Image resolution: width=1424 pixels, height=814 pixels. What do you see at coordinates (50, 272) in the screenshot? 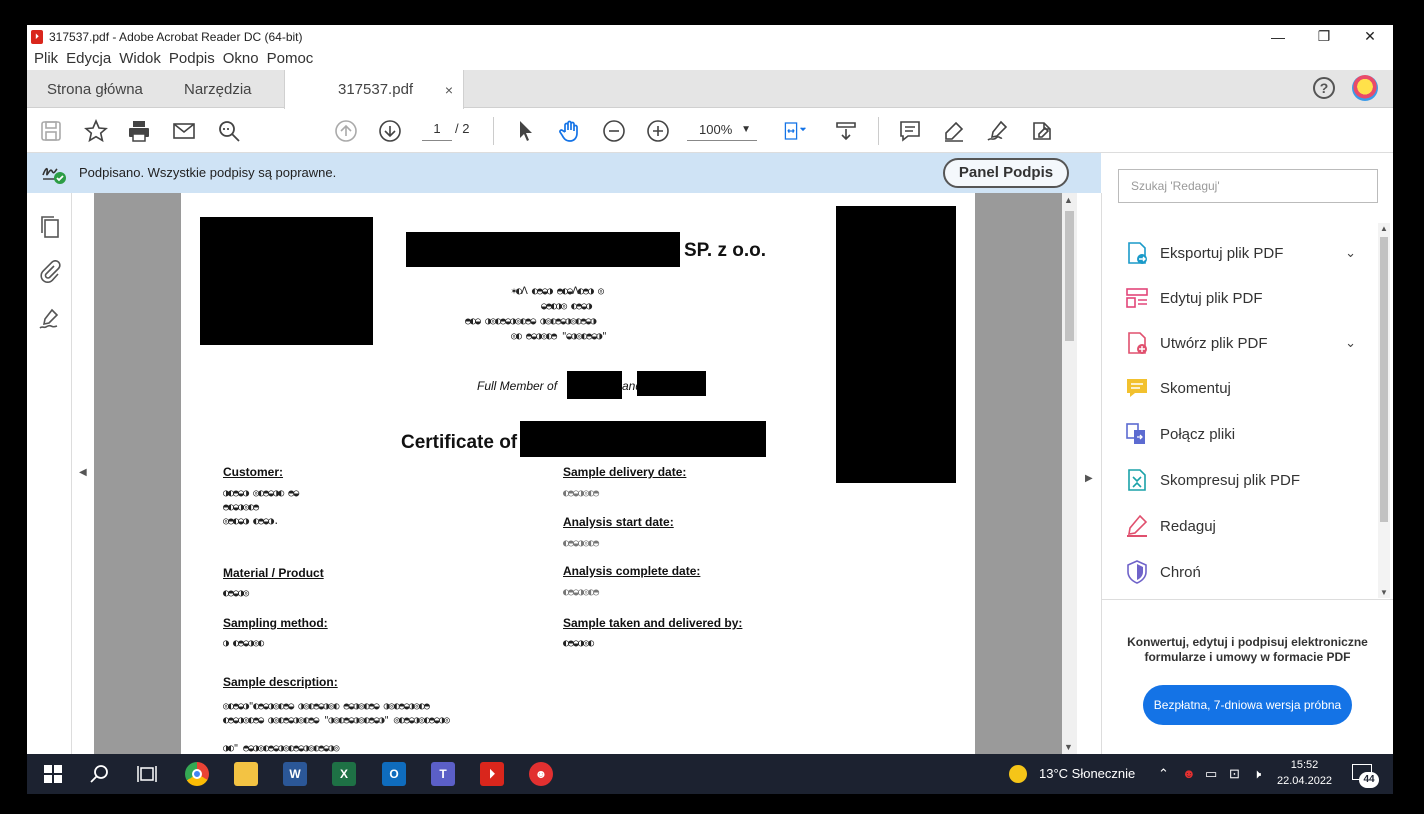
I see `attachment-icon` at bounding box center [50, 272].